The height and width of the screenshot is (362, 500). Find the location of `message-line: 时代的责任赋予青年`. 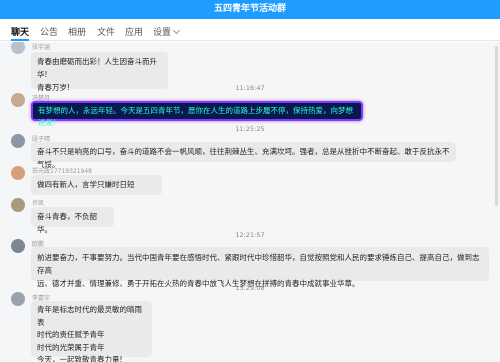

message-line: 时代的责任赋予青年 is located at coordinates (71, 334).